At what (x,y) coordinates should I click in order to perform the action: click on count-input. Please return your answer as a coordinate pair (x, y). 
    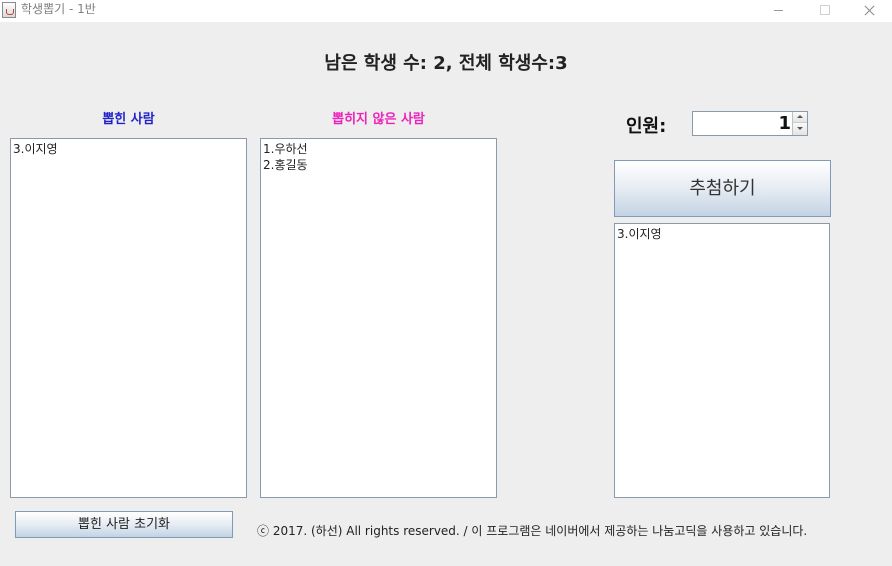
    Looking at the image, I should click on (742, 123).